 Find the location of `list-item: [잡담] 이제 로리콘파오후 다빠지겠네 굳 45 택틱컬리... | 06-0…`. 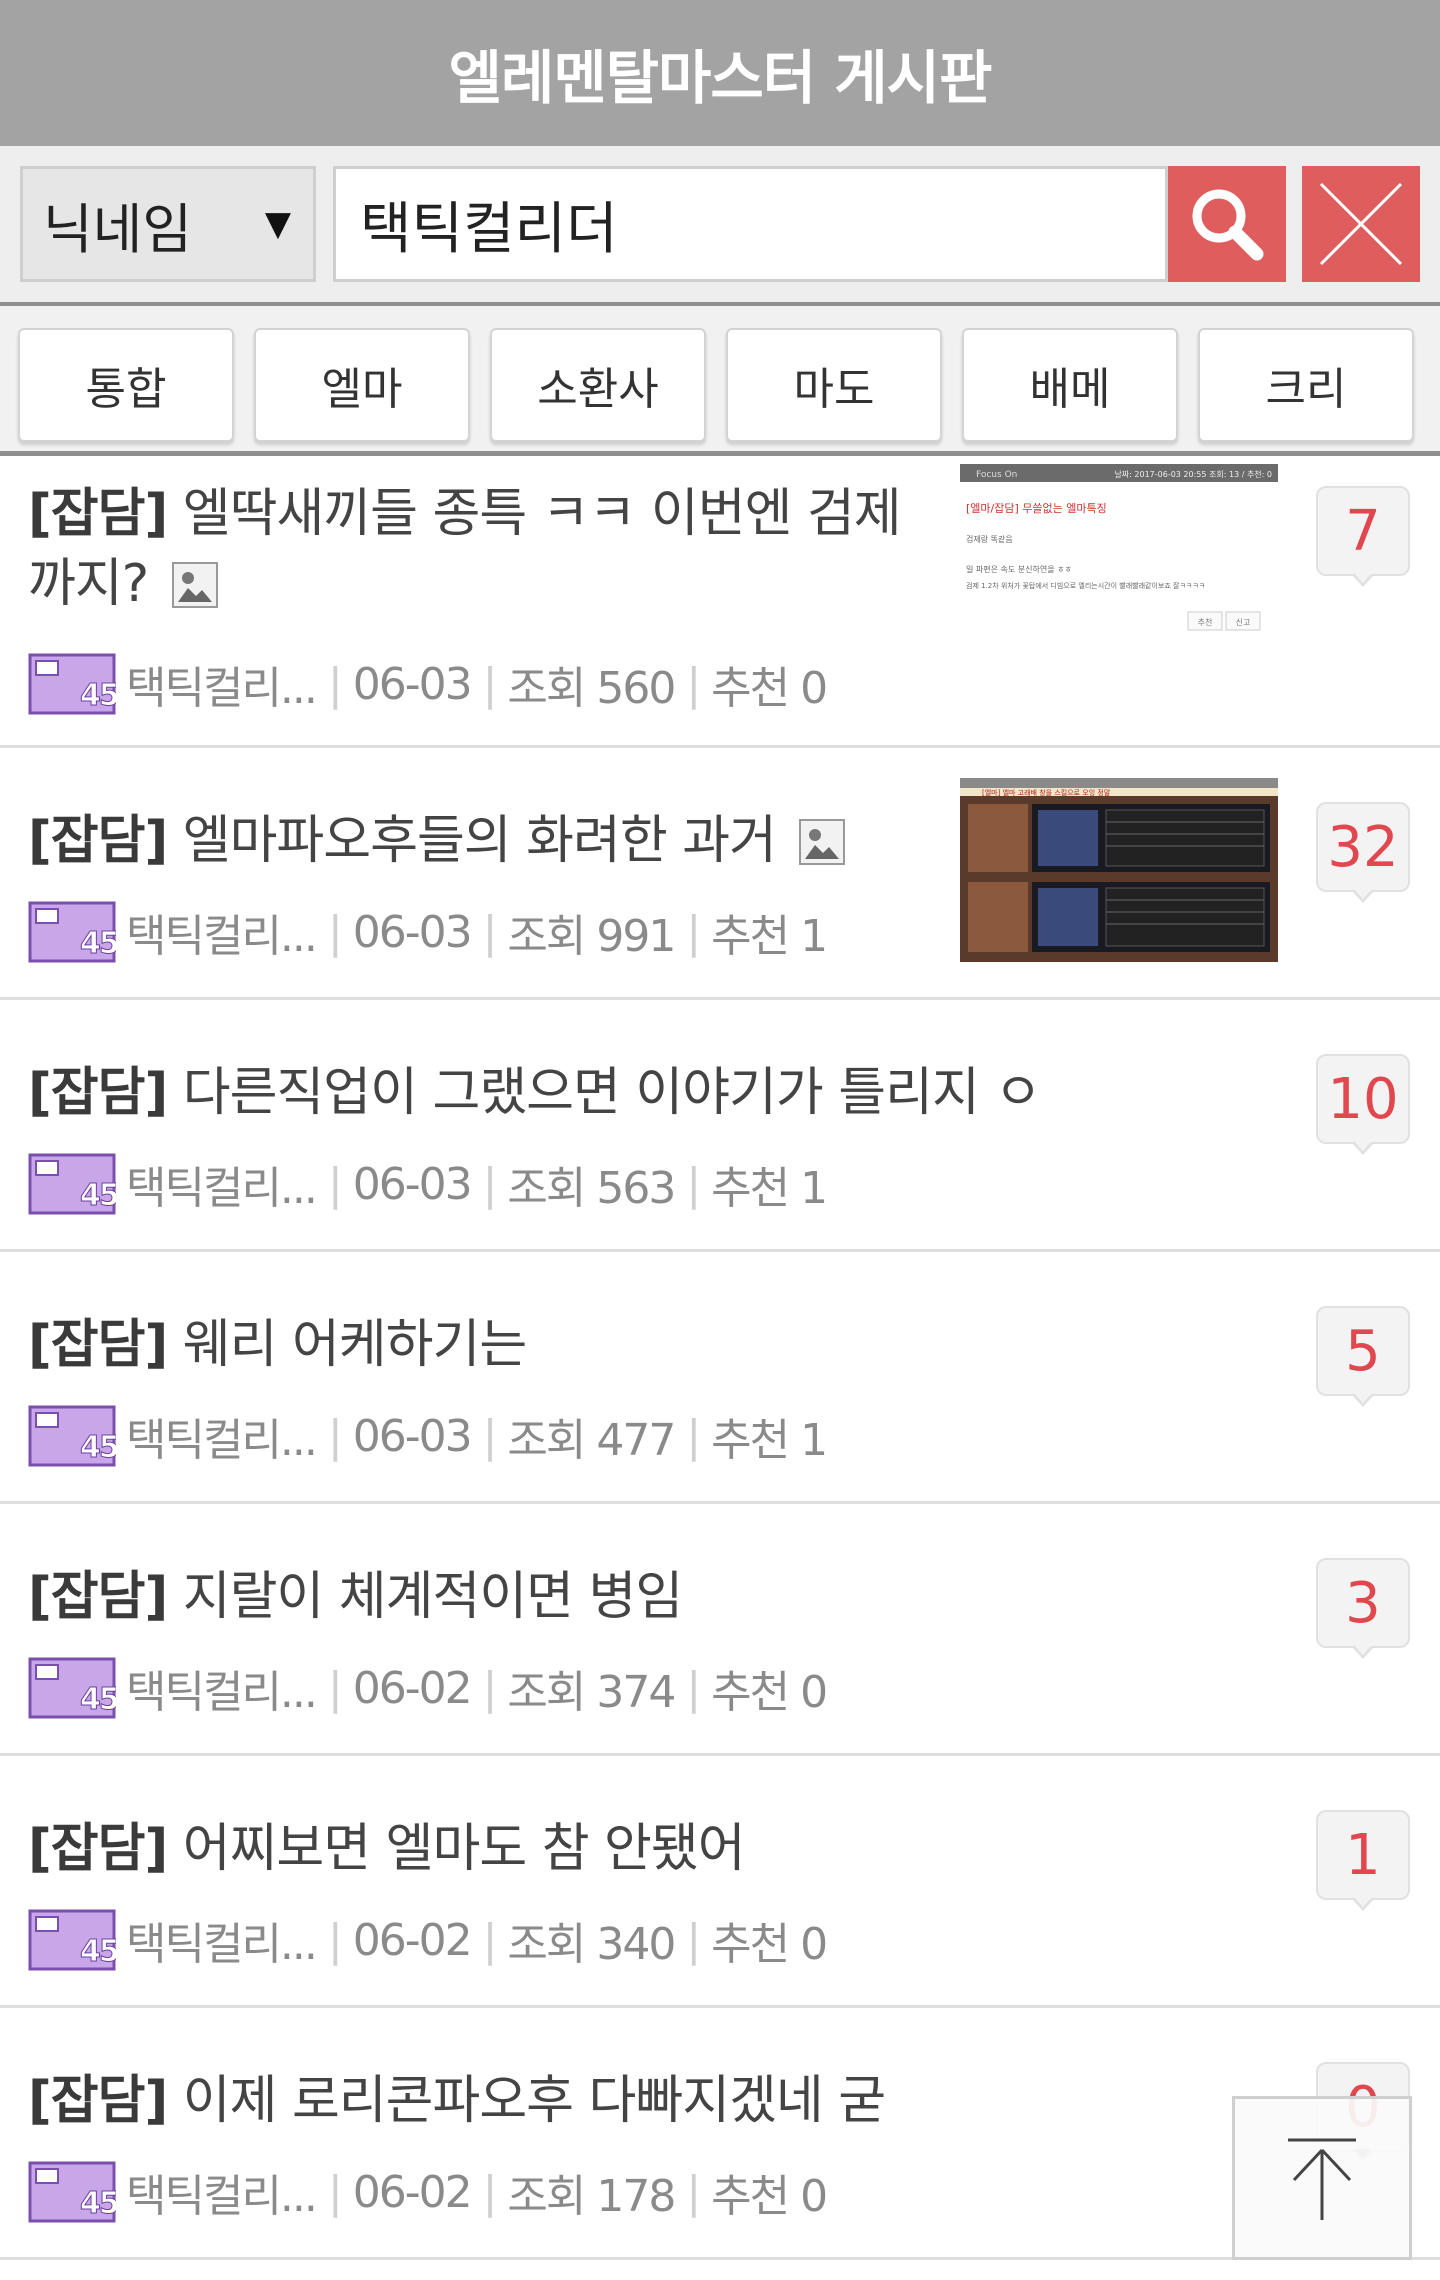

list-item: [잡담] 이제 로리콘파오후 다빠지겠네 굳 45 택틱컬리... | 06-0… is located at coordinates (720, 2134).